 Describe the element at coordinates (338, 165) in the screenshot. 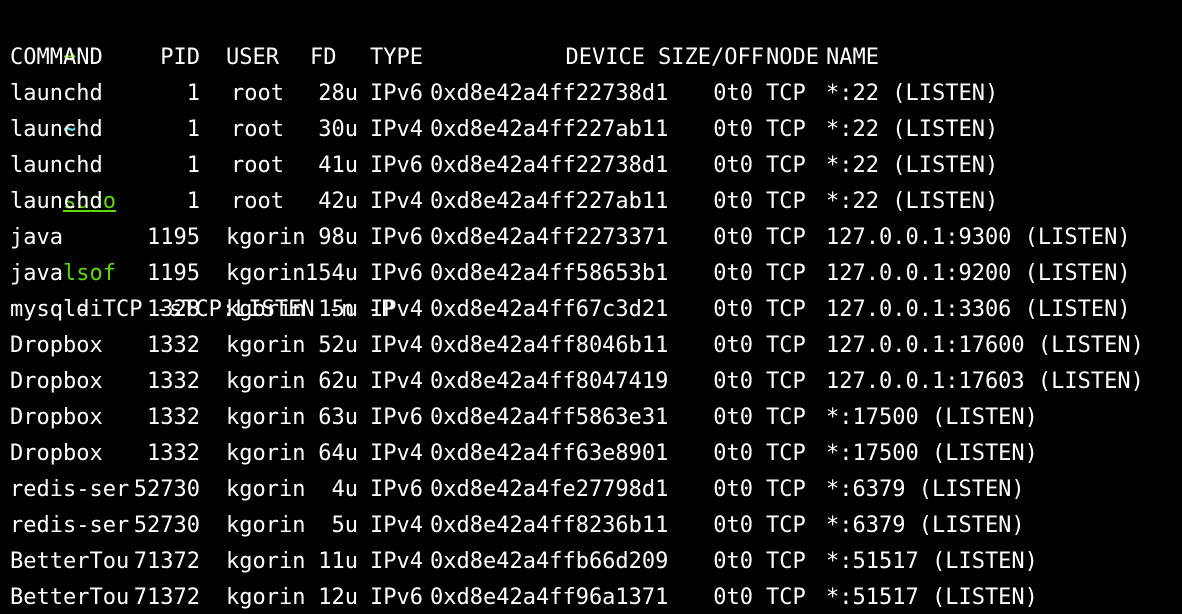

I see `cell-fd: 41u` at that location.